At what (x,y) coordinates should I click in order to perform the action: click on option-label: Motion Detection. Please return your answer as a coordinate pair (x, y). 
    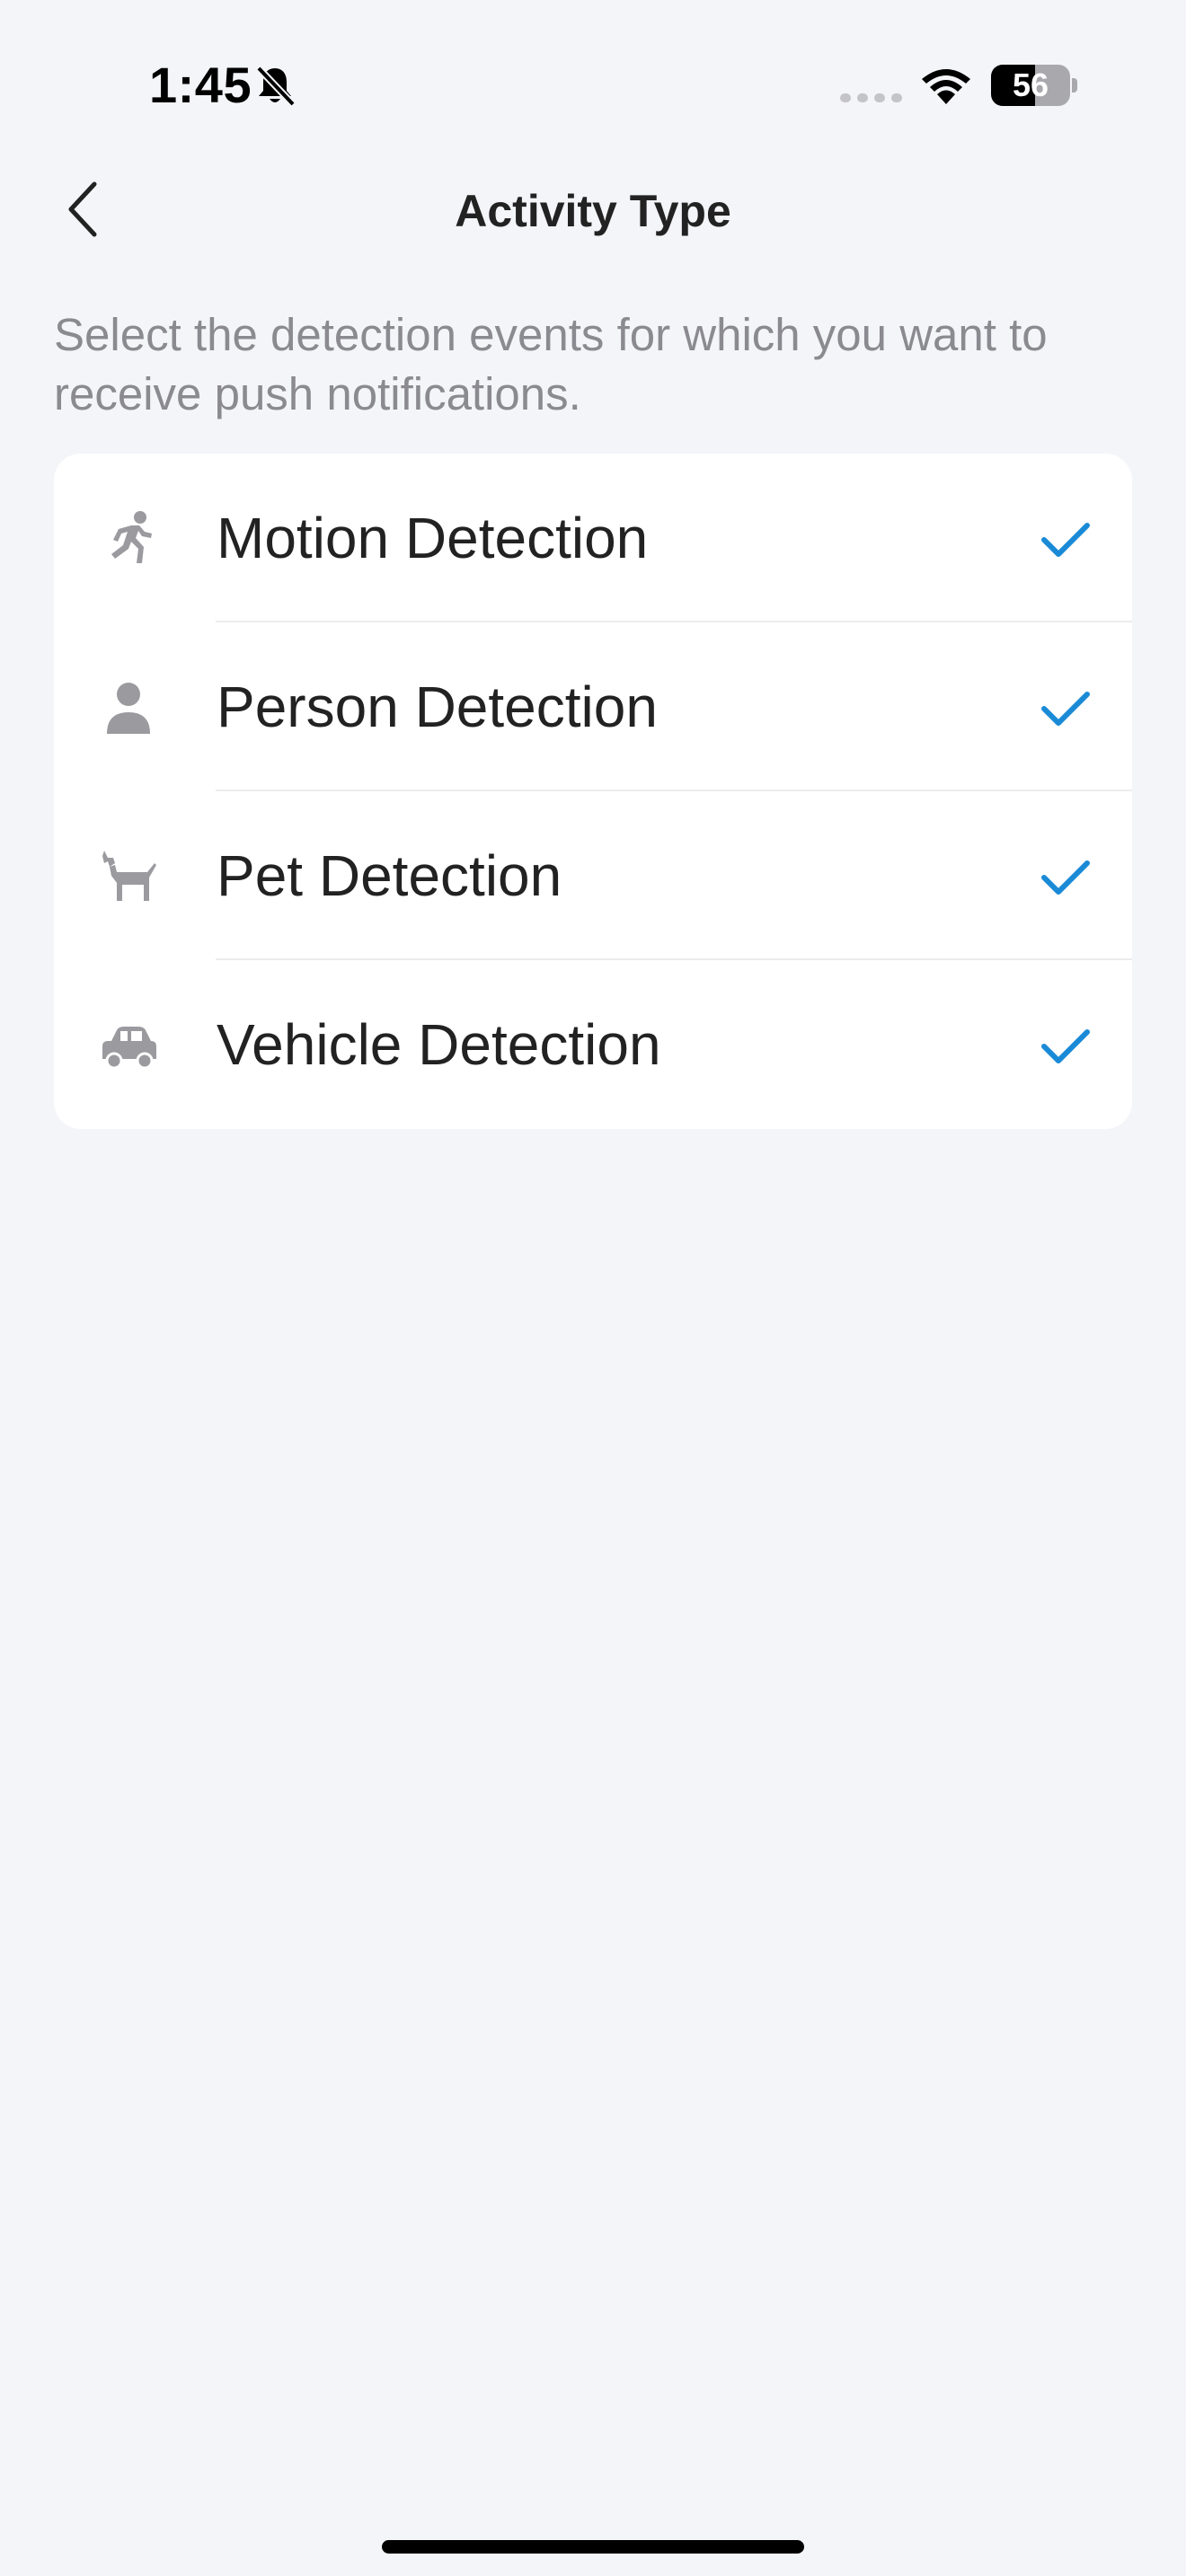
    Looking at the image, I should click on (433, 538).